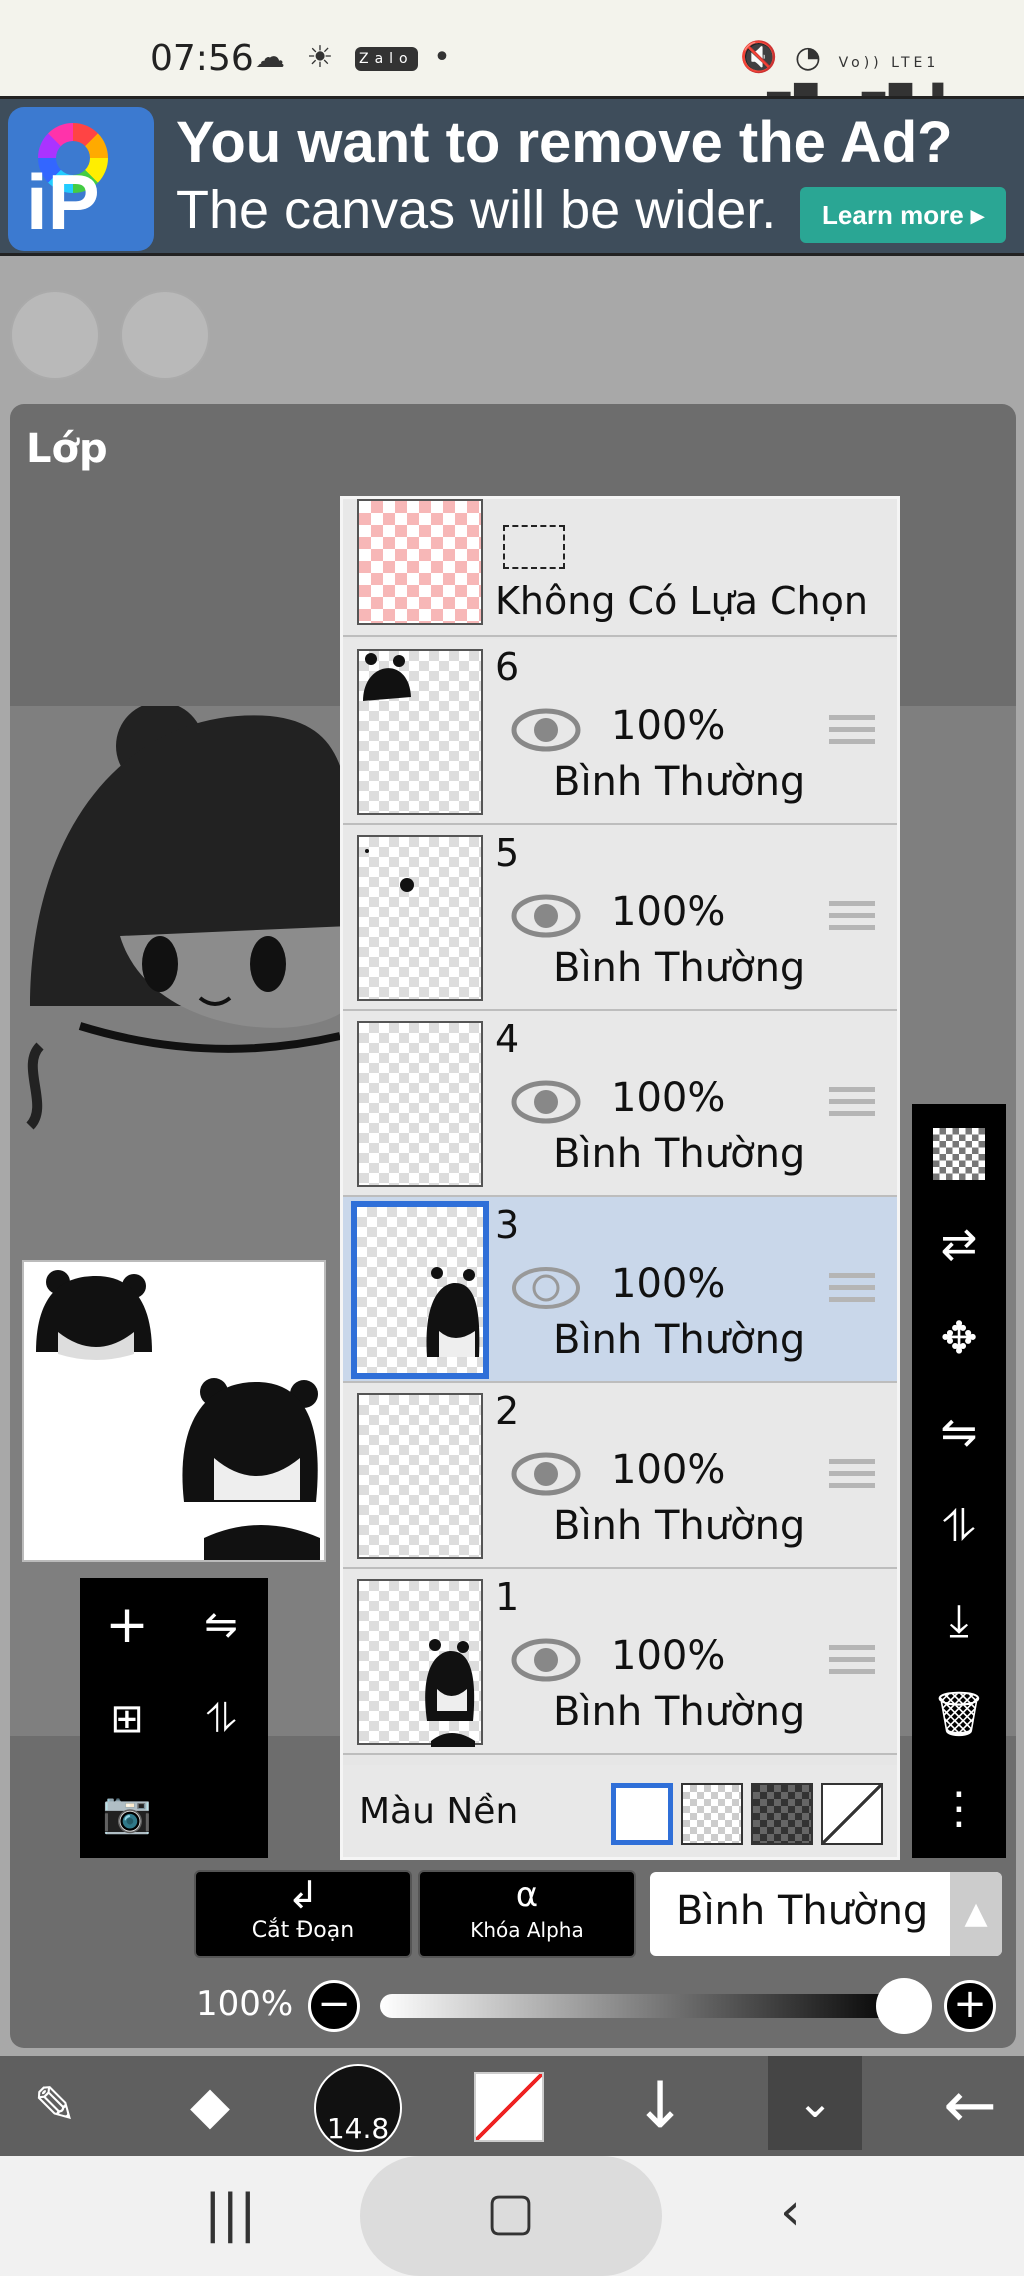 Image resolution: width=1024 pixels, height=2276 pixels. Describe the element at coordinates (790, 2212) in the screenshot. I see `back-icon: ‹` at that location.